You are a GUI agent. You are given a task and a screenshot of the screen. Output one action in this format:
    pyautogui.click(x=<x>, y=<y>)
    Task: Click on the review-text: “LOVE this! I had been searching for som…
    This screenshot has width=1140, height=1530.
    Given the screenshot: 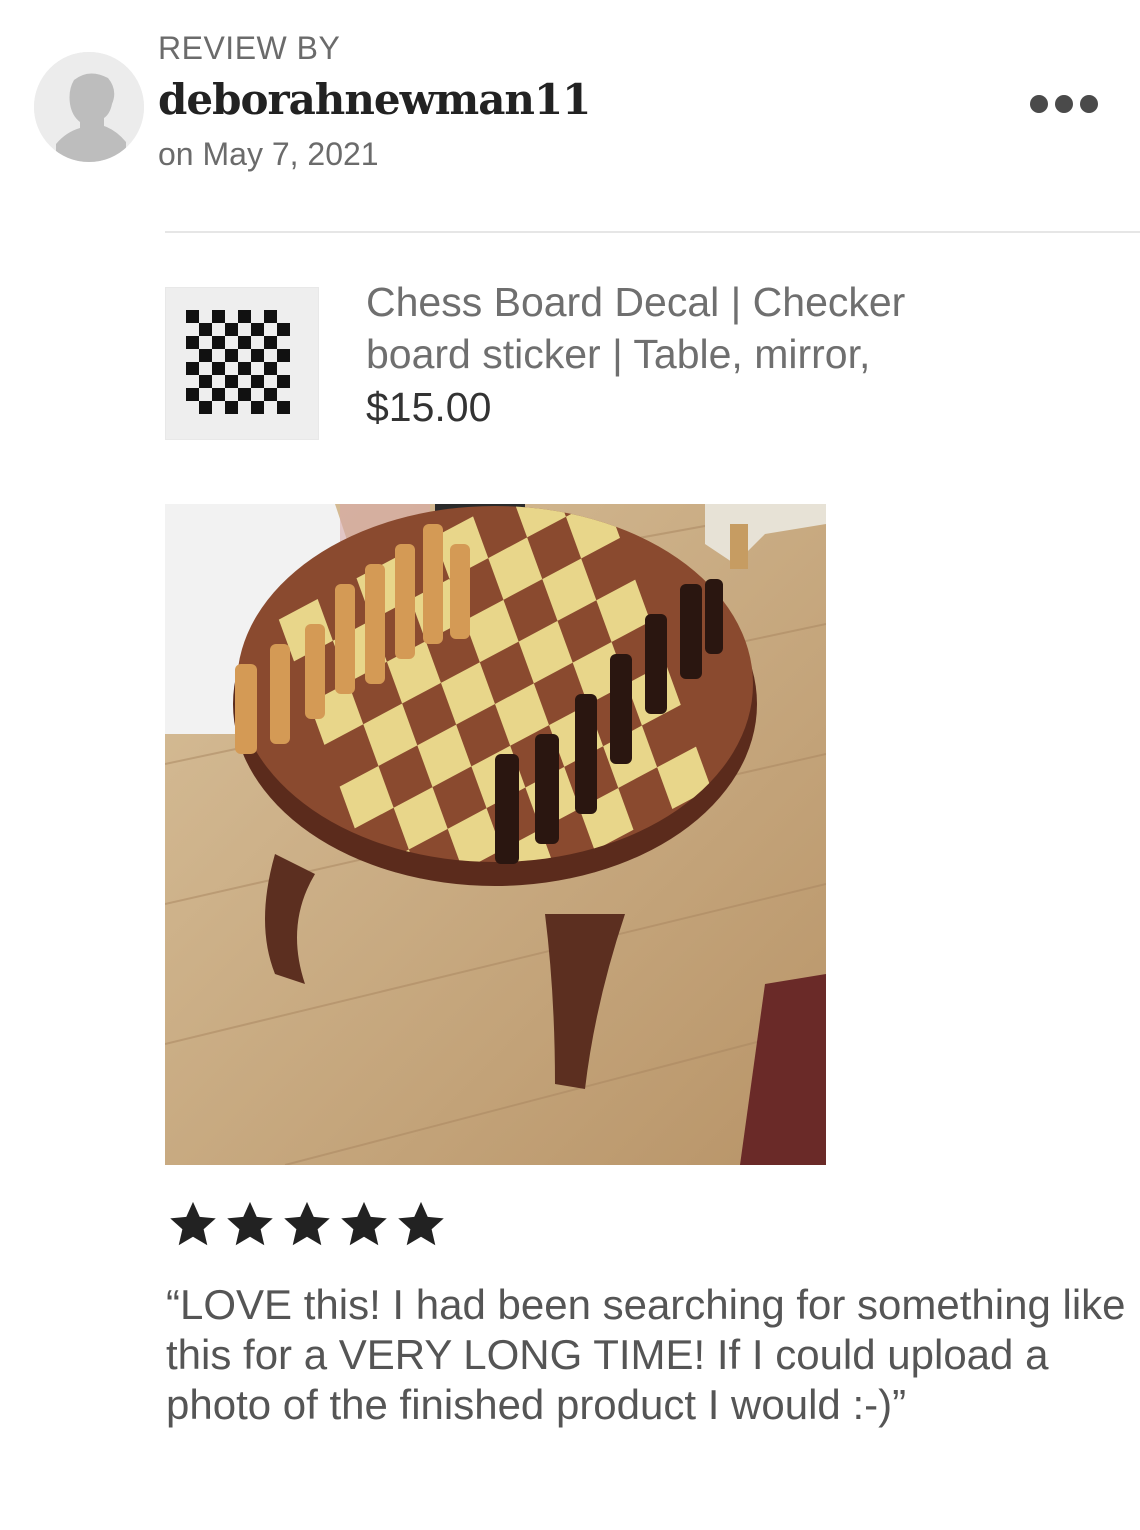 What is the action you would take?
    pyautogui.click(x=646, y=1354)
    